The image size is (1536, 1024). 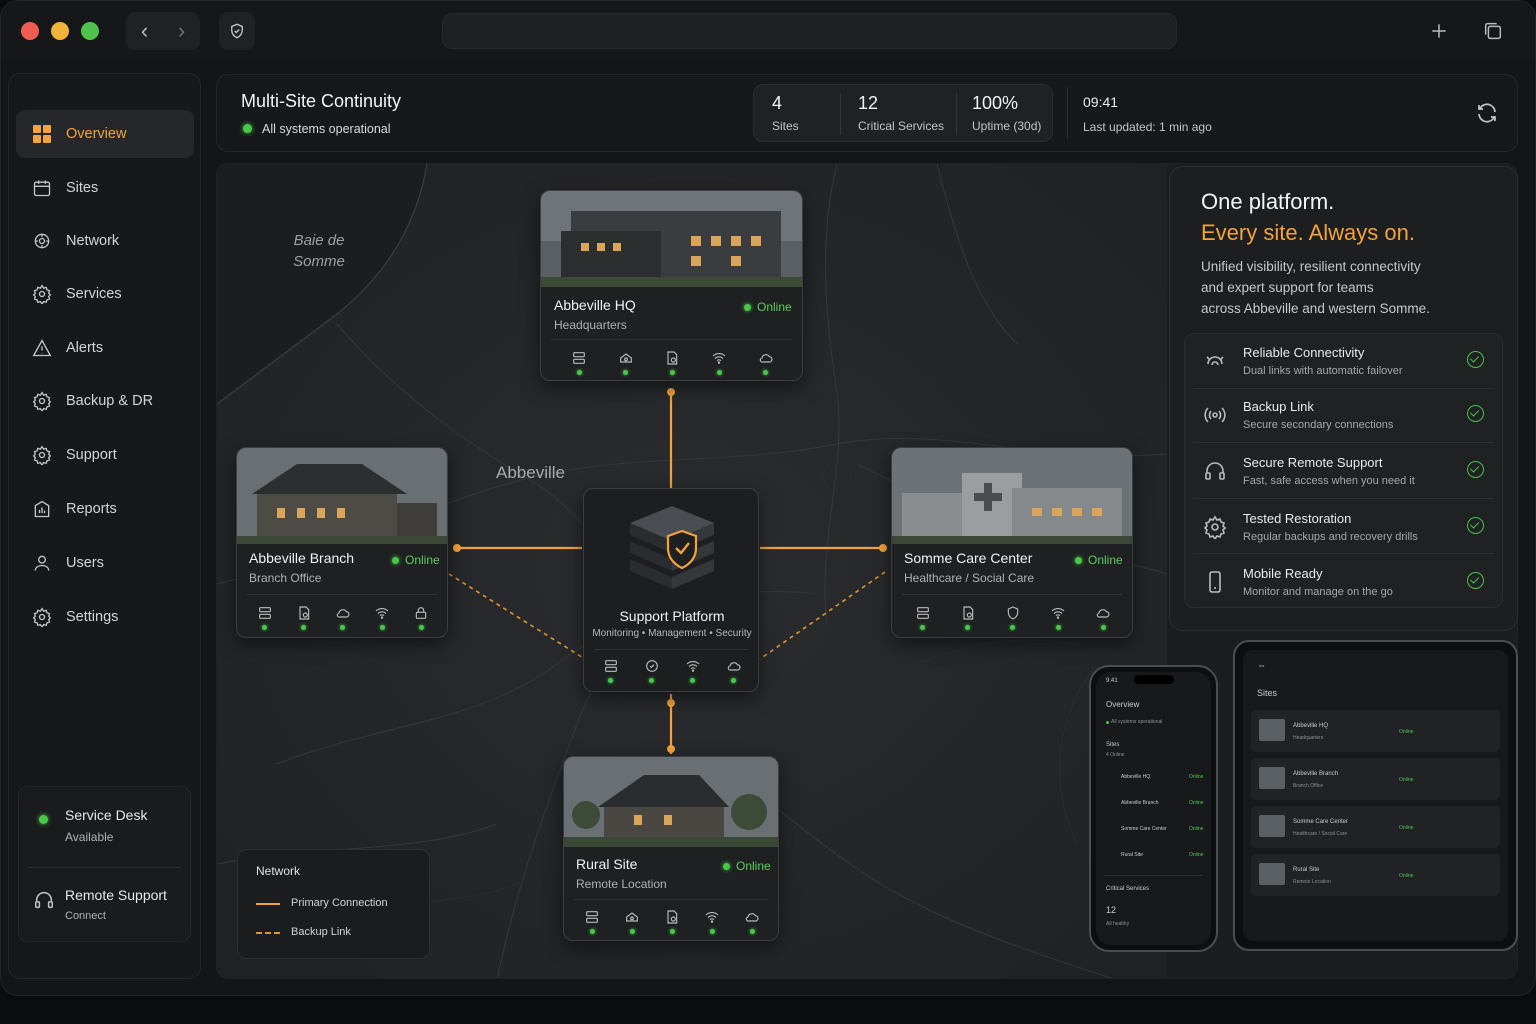 What do you see at coordinates (30, 31) in the screenshot?
I see `close-window-button` at bounding box center [30, 31].